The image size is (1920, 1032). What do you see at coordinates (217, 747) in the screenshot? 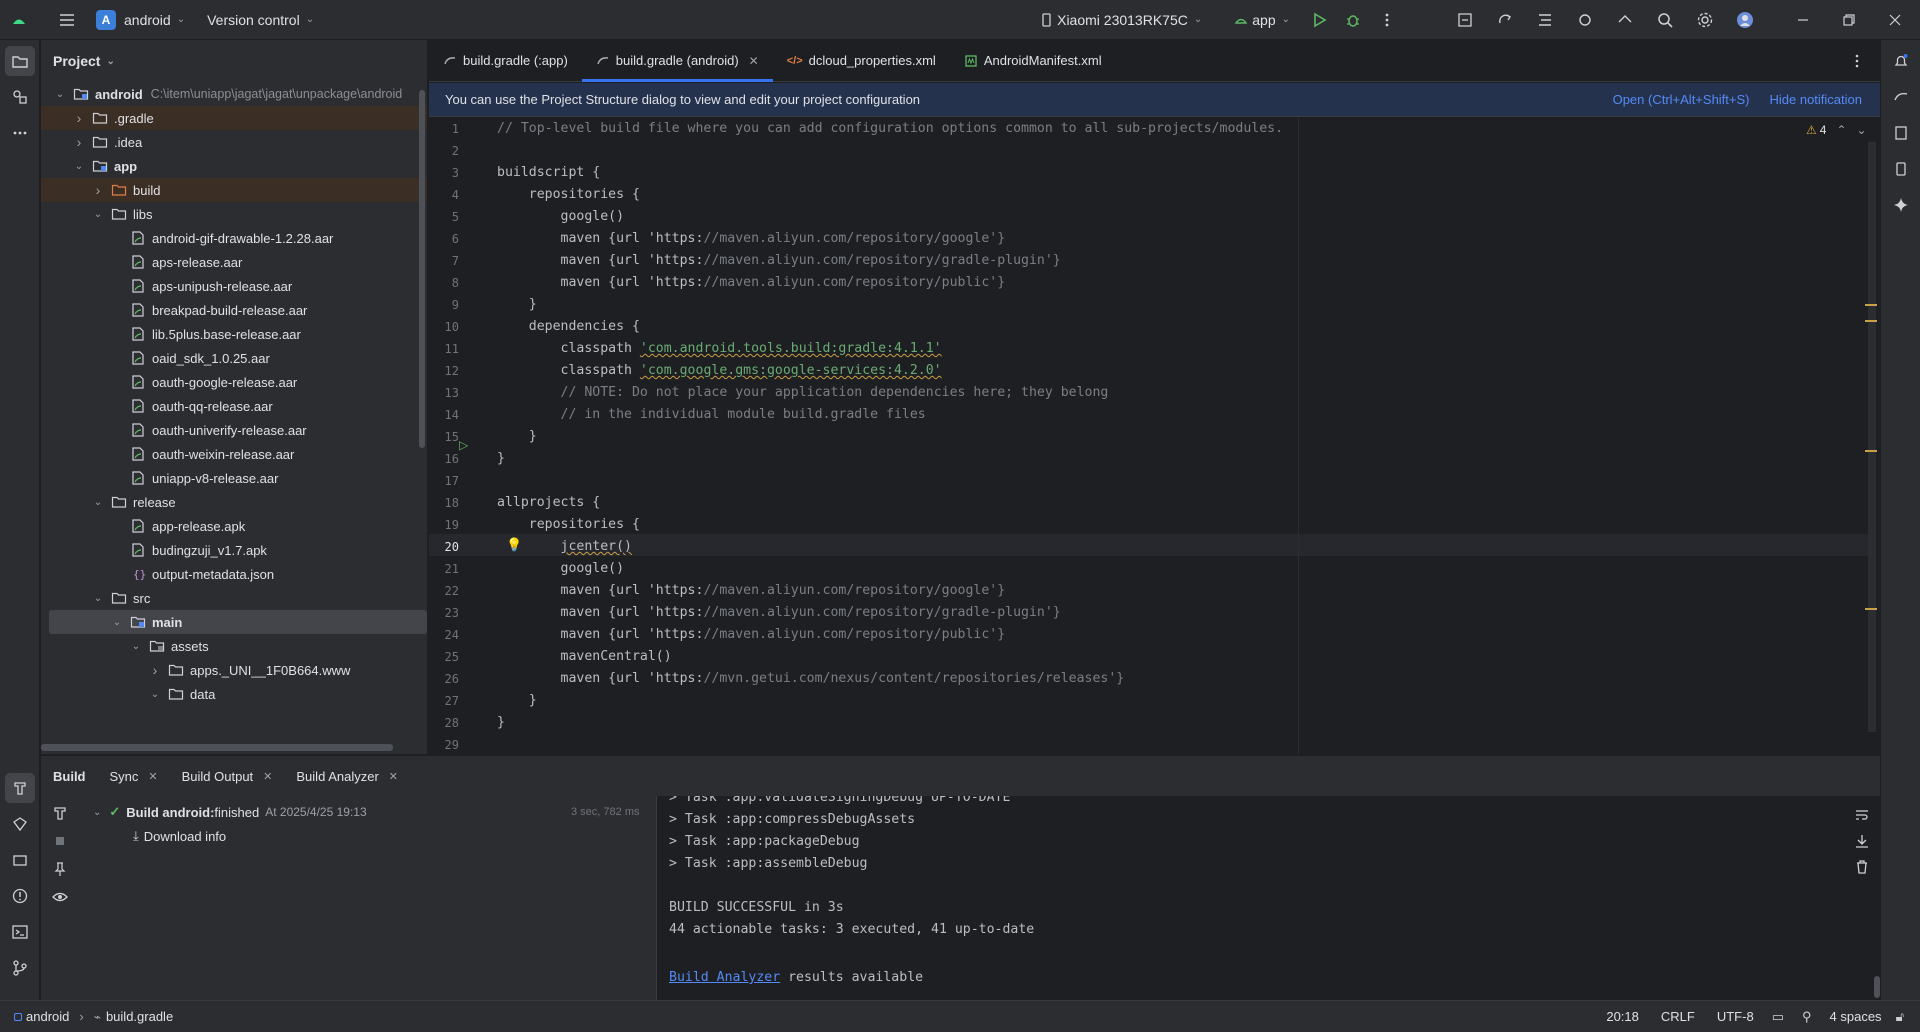
I see `horizontal-scrollbar` at bounding box center [217, 747].